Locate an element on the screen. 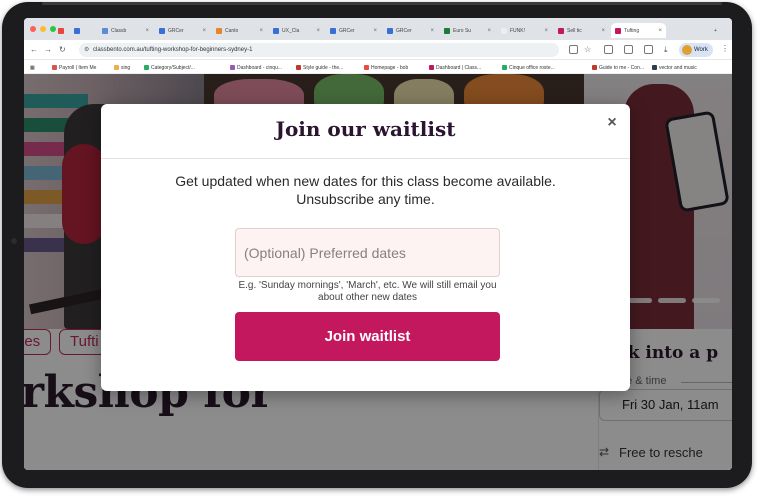 This screenshot has width=762, height=498. tab-label: Sell tic is located at coordinates (574, 30).